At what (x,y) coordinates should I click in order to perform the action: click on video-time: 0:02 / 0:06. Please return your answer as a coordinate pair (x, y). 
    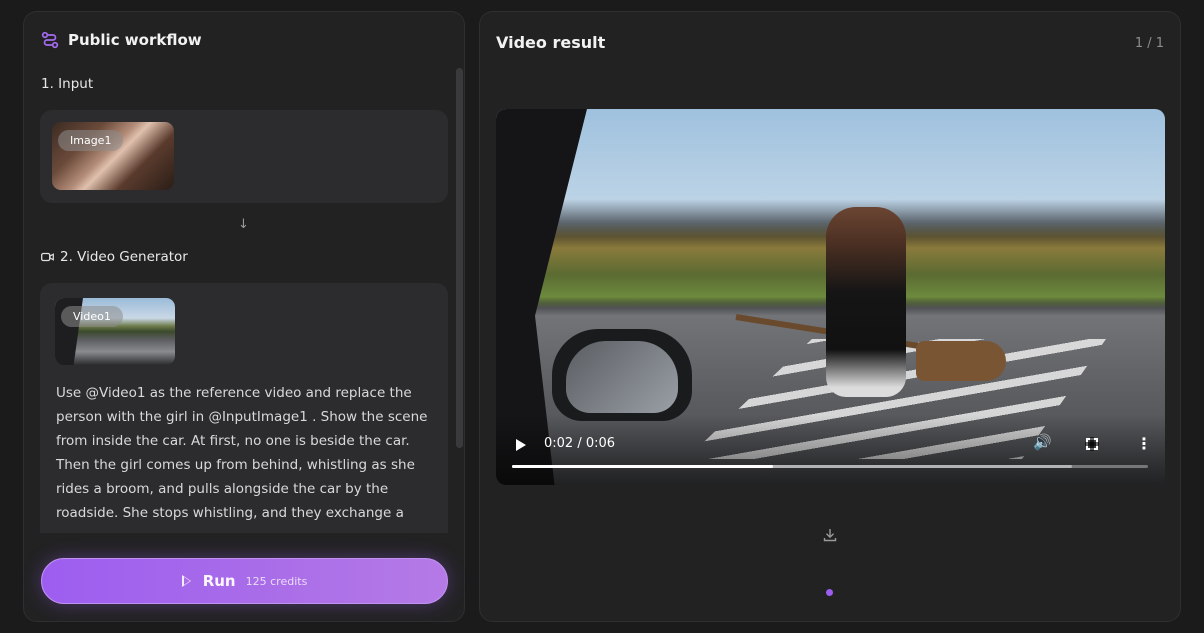
    Looking at the image, I should click on (580, 443).